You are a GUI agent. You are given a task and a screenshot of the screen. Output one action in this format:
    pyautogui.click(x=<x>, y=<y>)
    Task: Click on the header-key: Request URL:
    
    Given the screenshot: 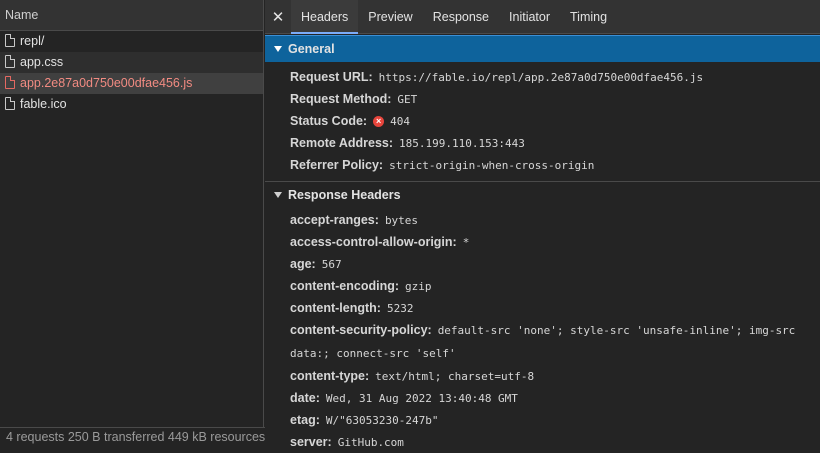 What is the action you would take?
    pyautogui.click(x=331, y=77)
    